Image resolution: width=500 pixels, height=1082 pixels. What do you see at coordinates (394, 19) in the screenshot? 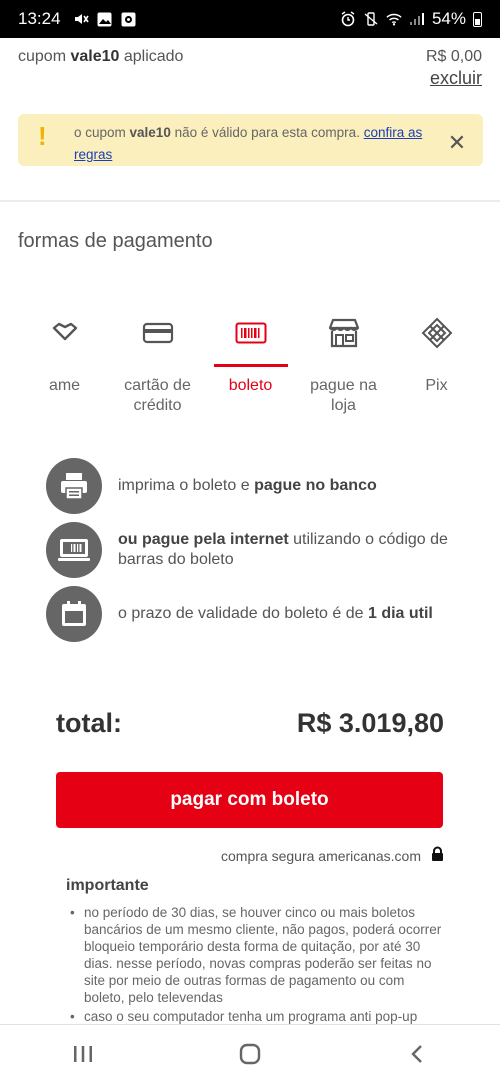
I see `wifi-icon` at bounding box center [394, 19].